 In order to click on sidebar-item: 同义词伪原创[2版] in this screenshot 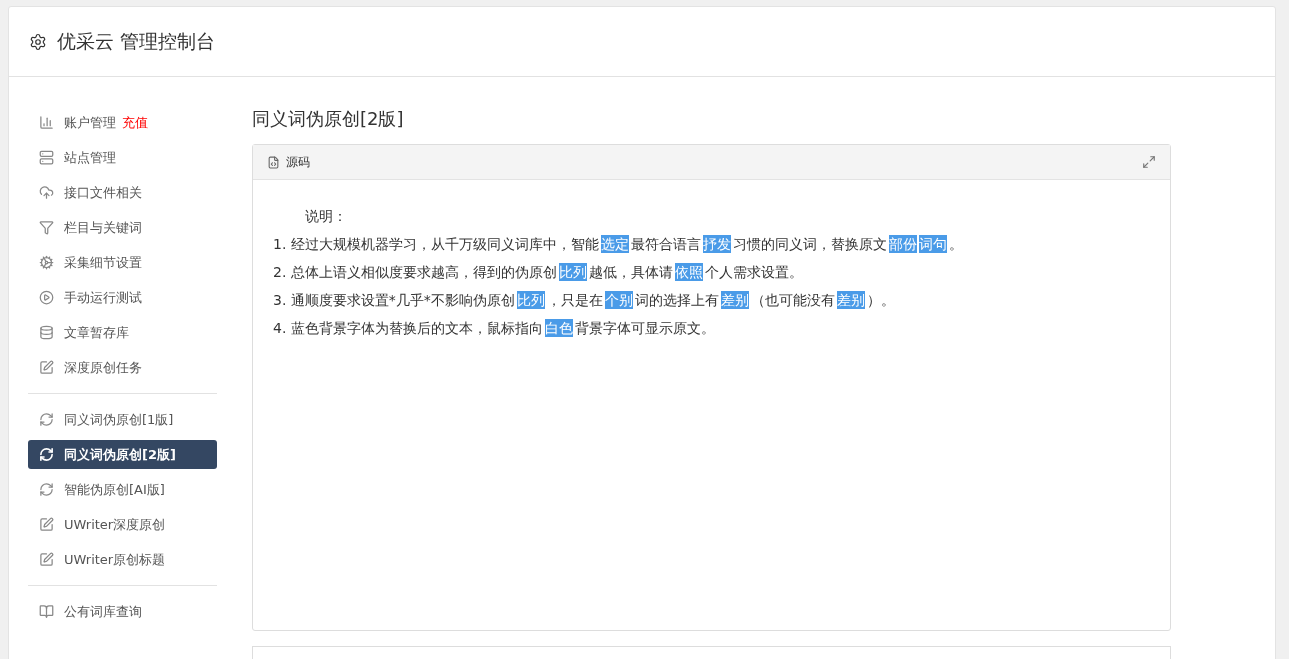, I will do `click(122, 454)`.